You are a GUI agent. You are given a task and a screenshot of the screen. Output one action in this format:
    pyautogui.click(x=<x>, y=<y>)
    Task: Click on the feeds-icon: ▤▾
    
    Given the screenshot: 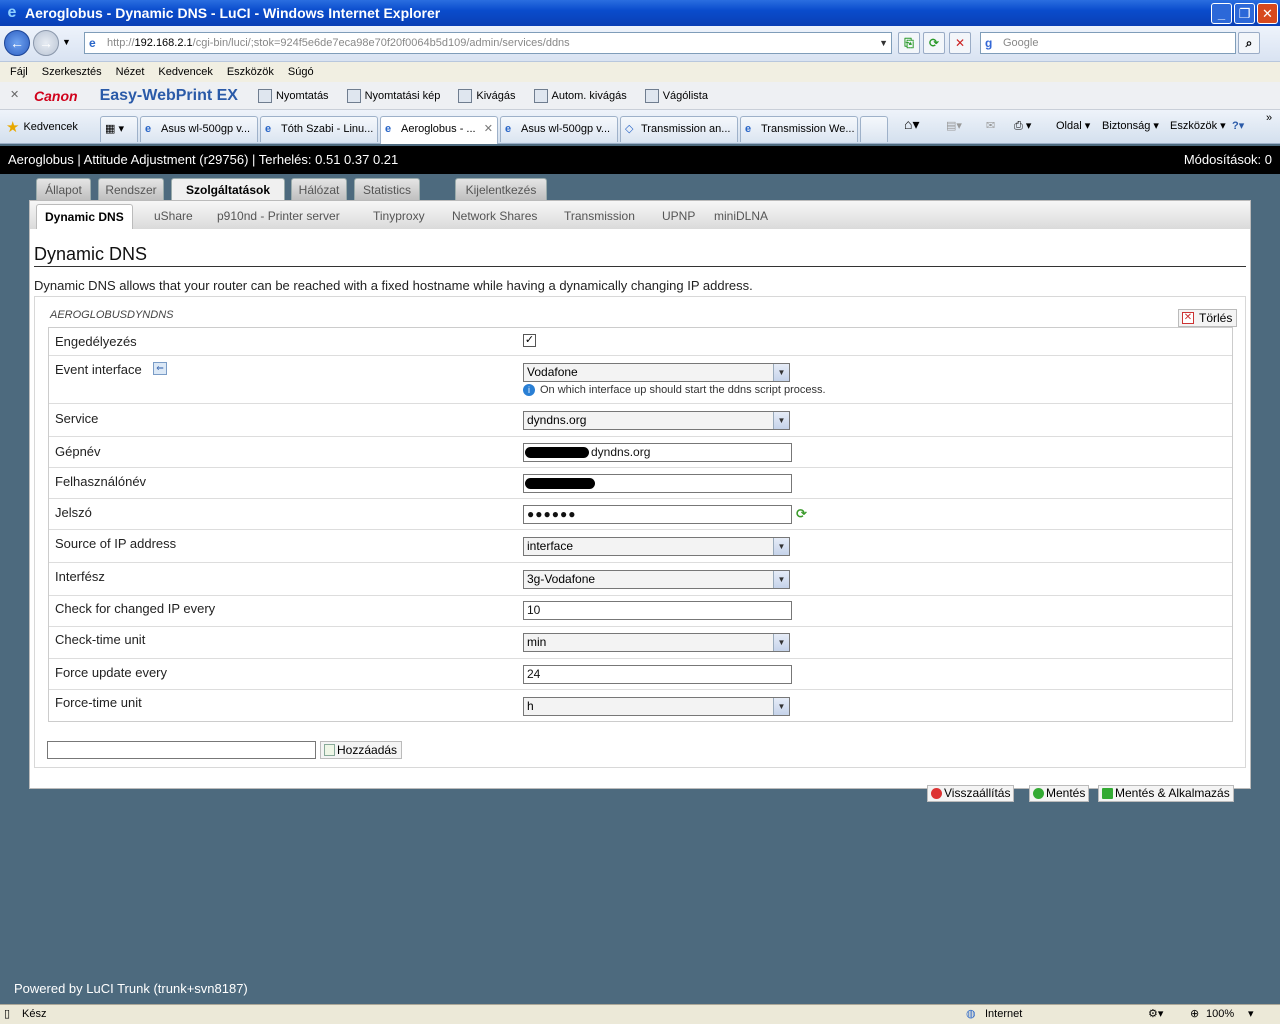 What is the action you would take?
    pyautogui.click(x=954, y=125)
    